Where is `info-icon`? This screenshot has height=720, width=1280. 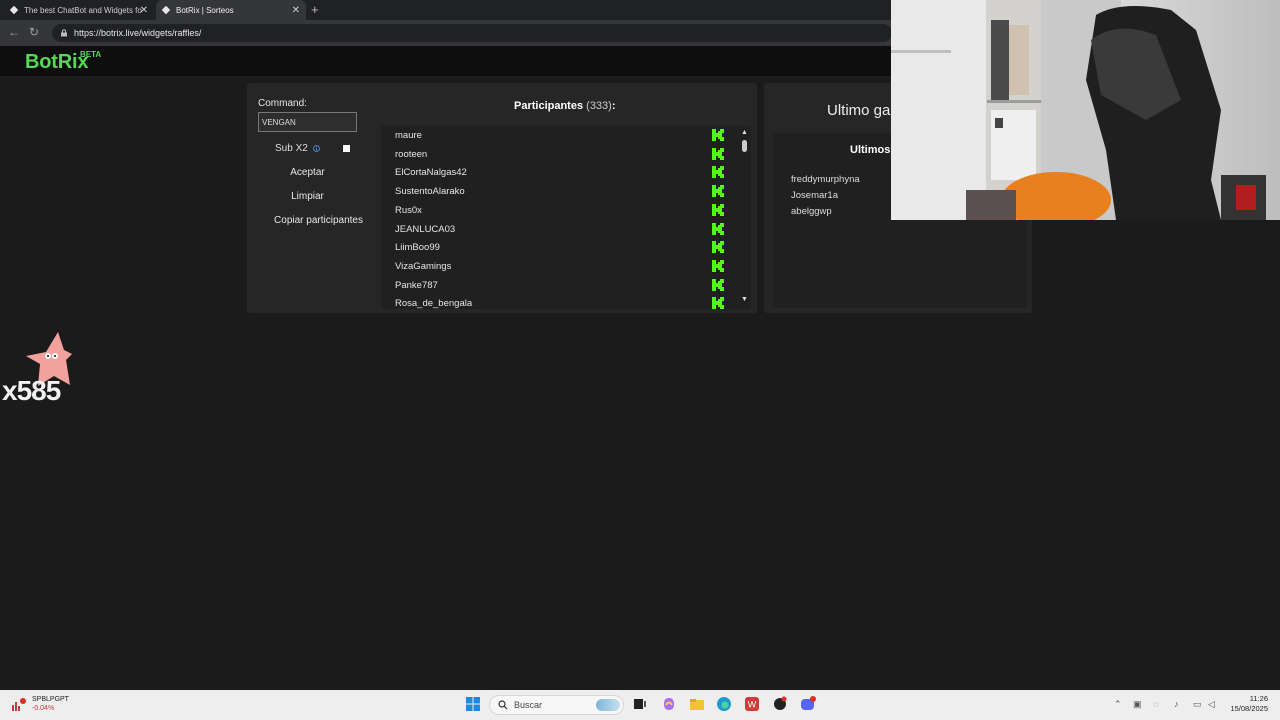
info-icon is located at coordinates (316, 148).